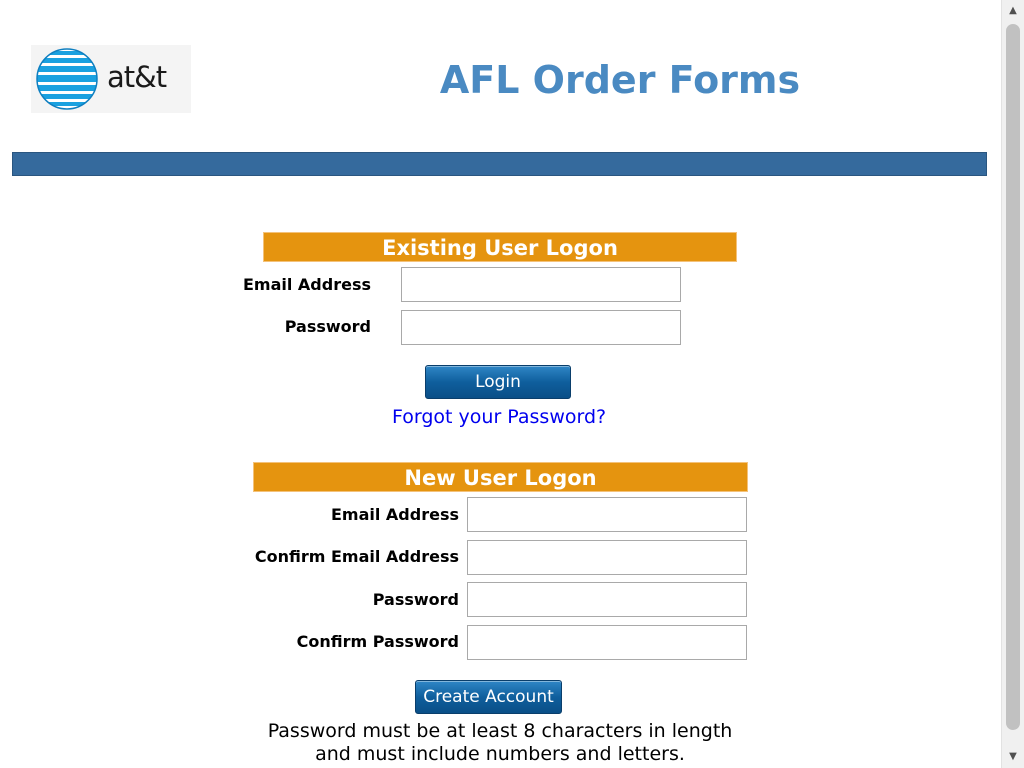 The width and height of the screenshot is (1024, 768). Describe the element at coordinates (500, 477) in the screenshot. I see `new-user-heading: New User Logon` at that location.